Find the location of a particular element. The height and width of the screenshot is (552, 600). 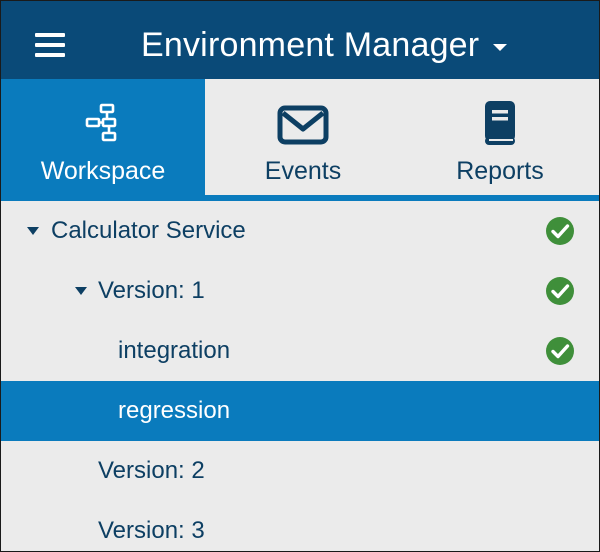

tab-label: Events is located at coordinates (303, 171).